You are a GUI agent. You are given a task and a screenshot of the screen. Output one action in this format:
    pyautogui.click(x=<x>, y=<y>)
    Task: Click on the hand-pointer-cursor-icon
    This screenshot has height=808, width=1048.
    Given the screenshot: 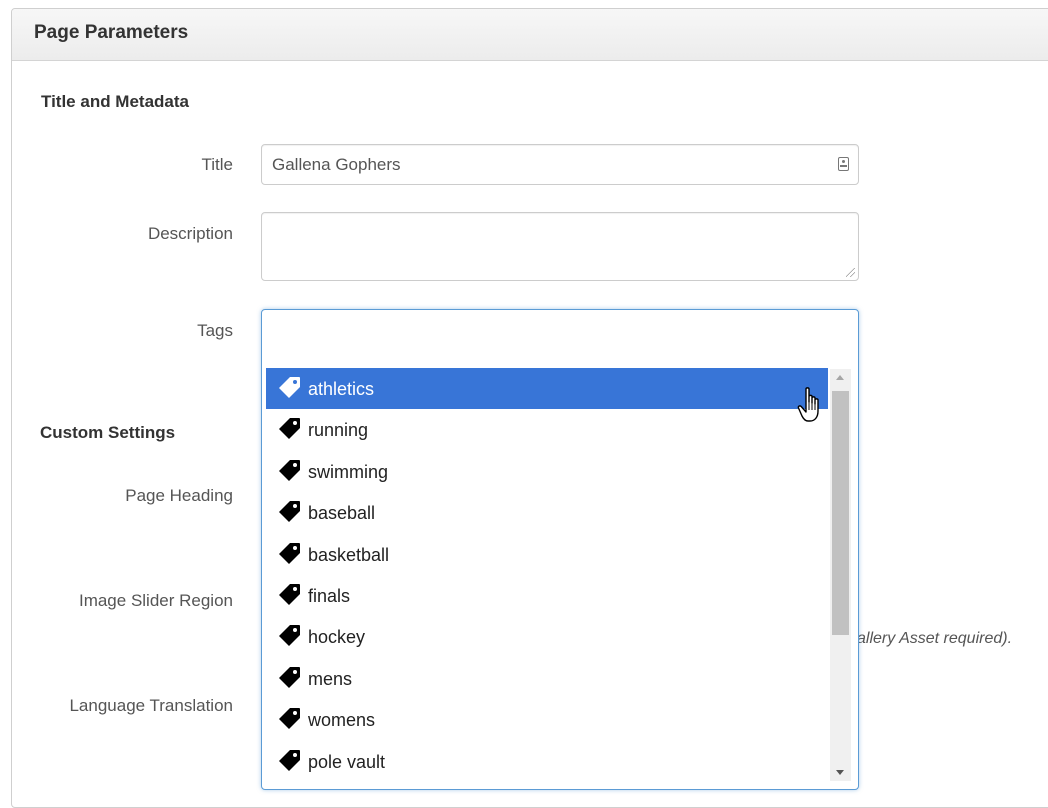 What is the action you would take?
    pyautogui.click(x=808, y=404)
    